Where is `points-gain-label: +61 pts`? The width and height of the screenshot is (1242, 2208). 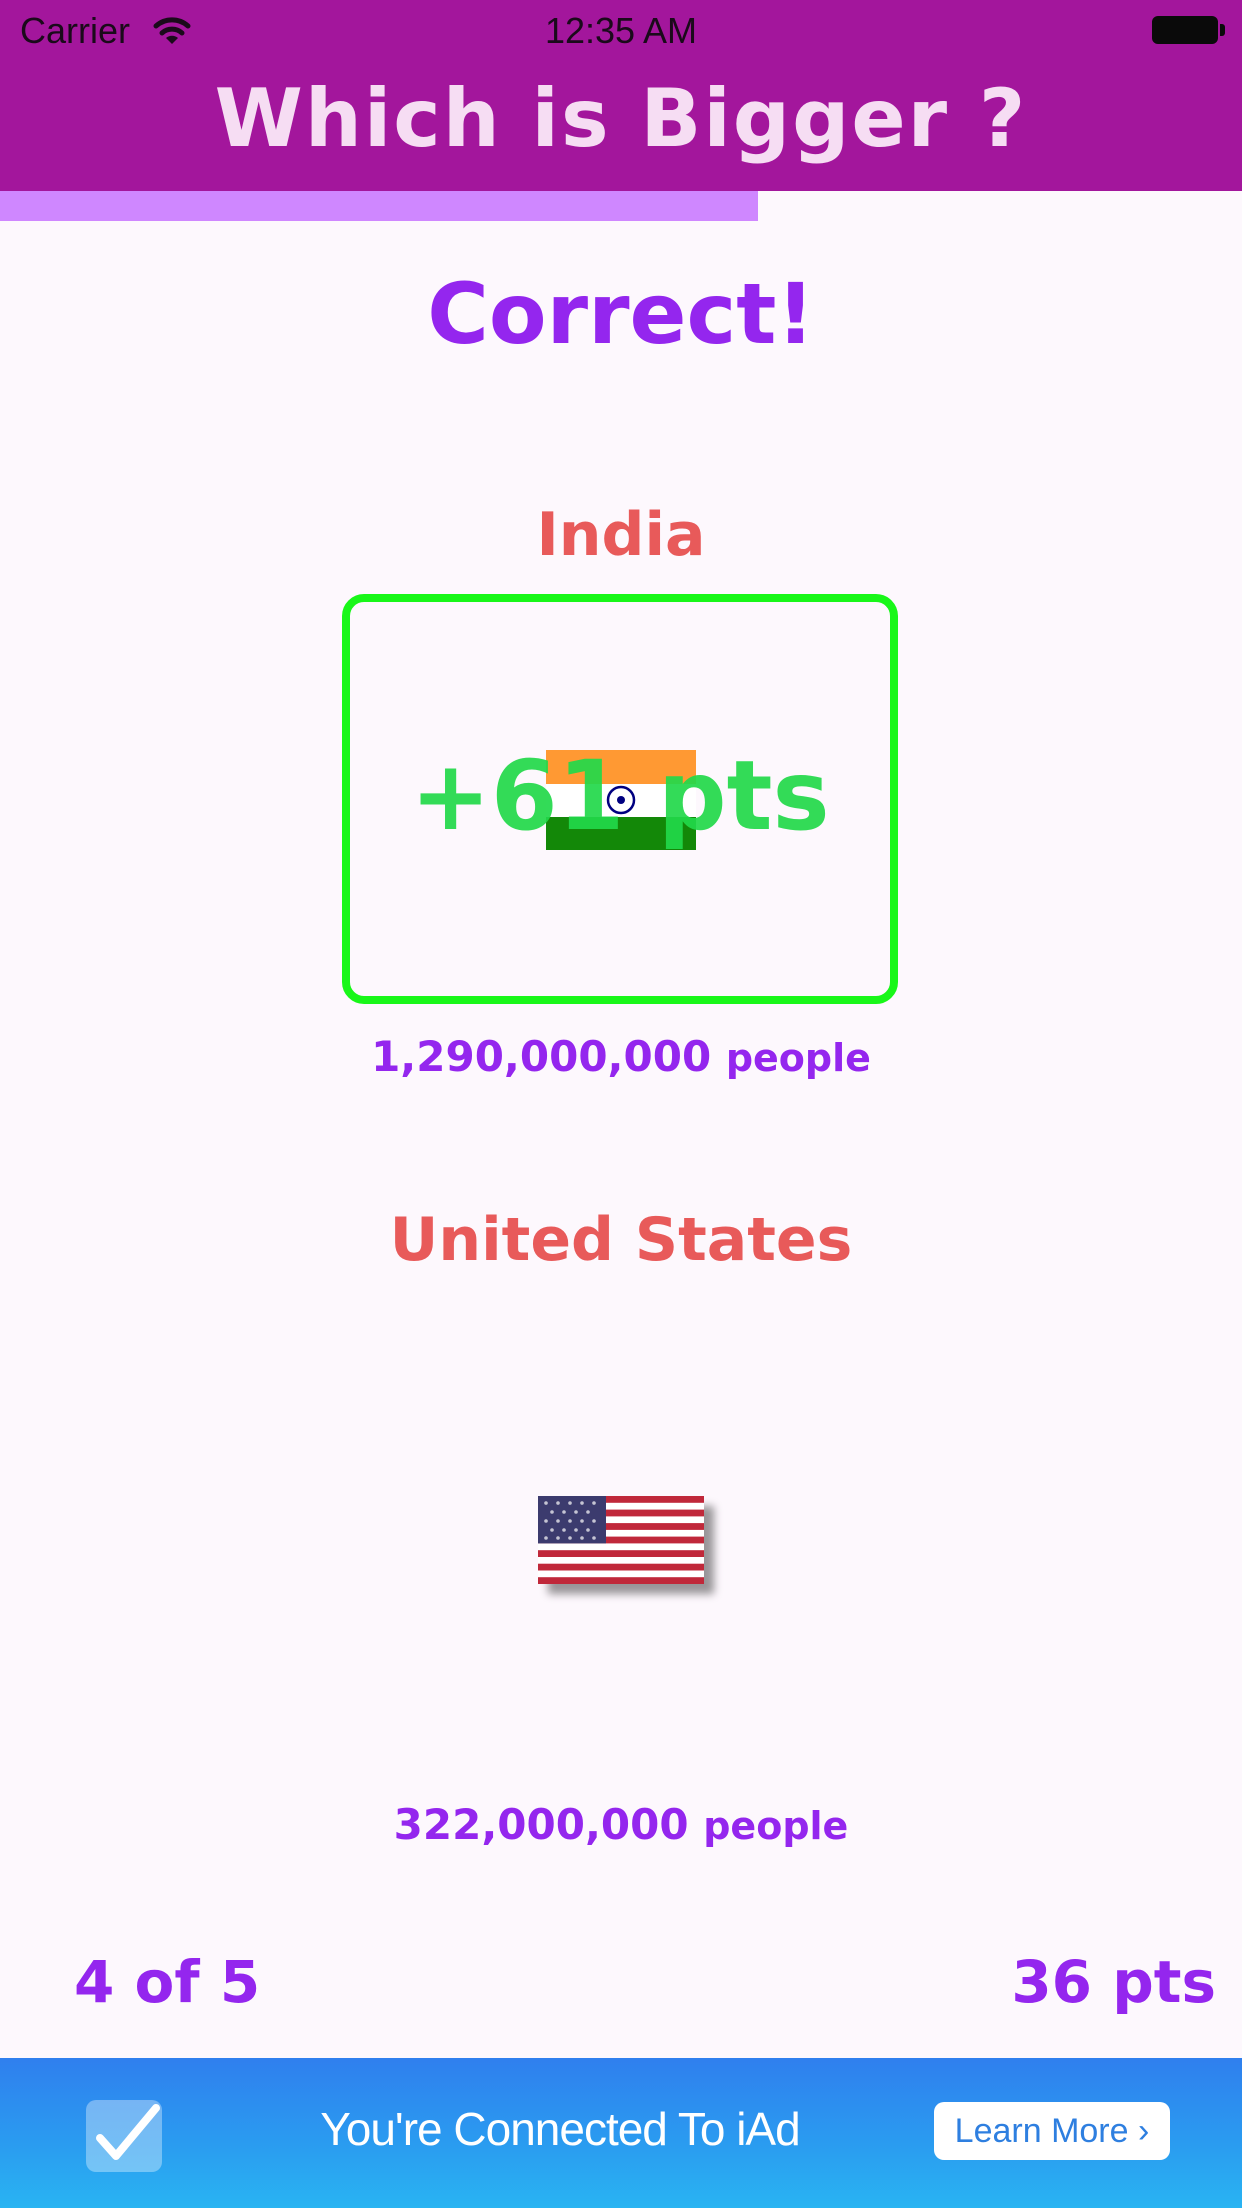 points-gain-label: +61 pts is located at coordinates (620, 796).